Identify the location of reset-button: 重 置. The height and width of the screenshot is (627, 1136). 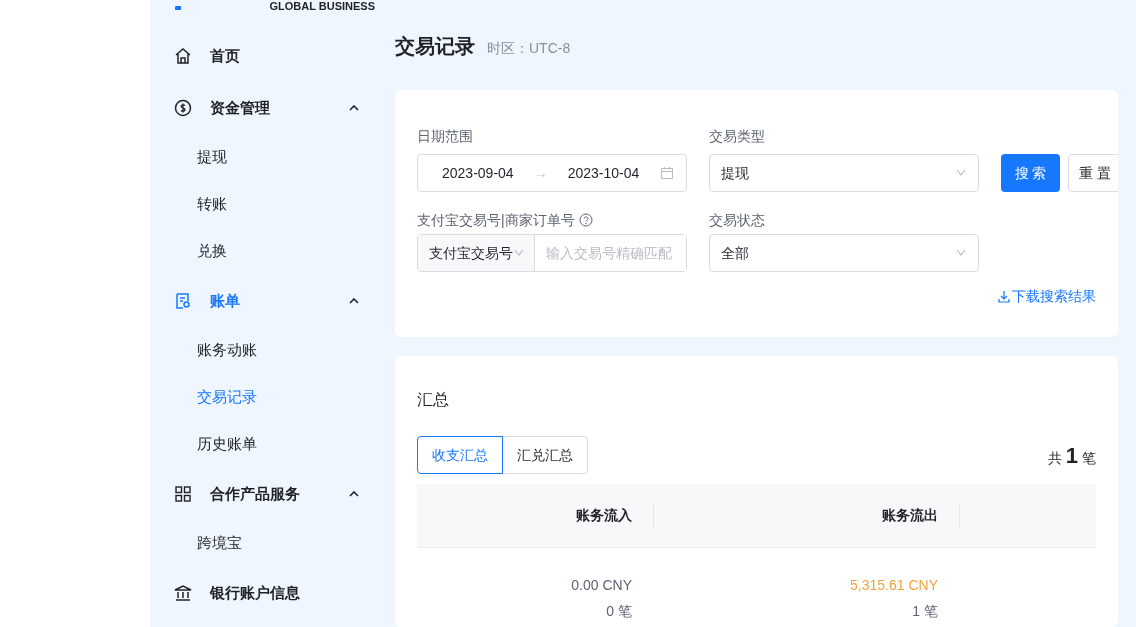
(1093, 173).